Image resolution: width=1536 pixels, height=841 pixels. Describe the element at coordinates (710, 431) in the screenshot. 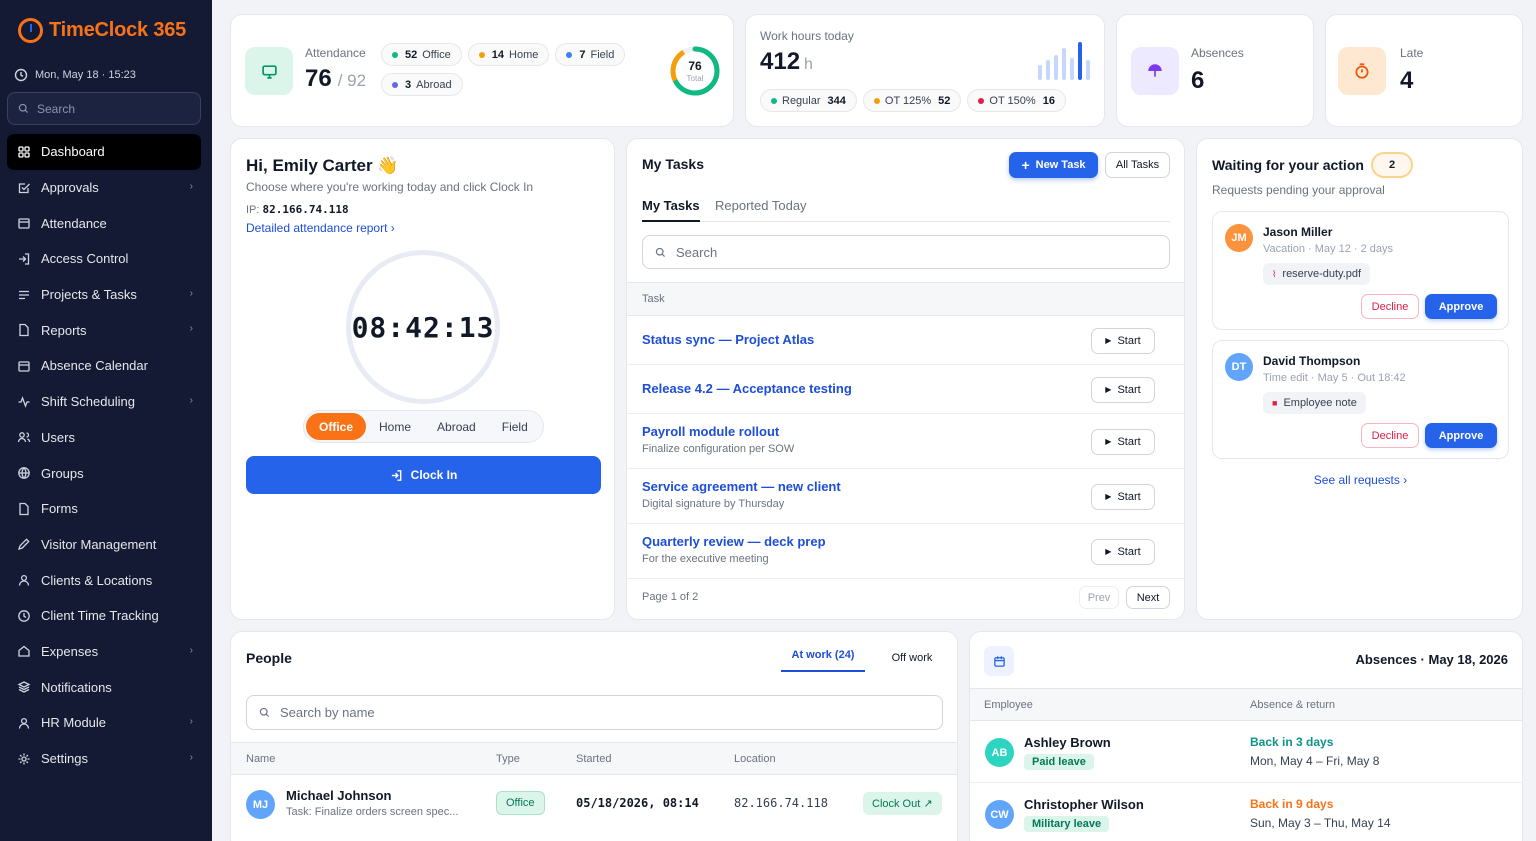

I see `task-title: Payroll module rollout` at that location.